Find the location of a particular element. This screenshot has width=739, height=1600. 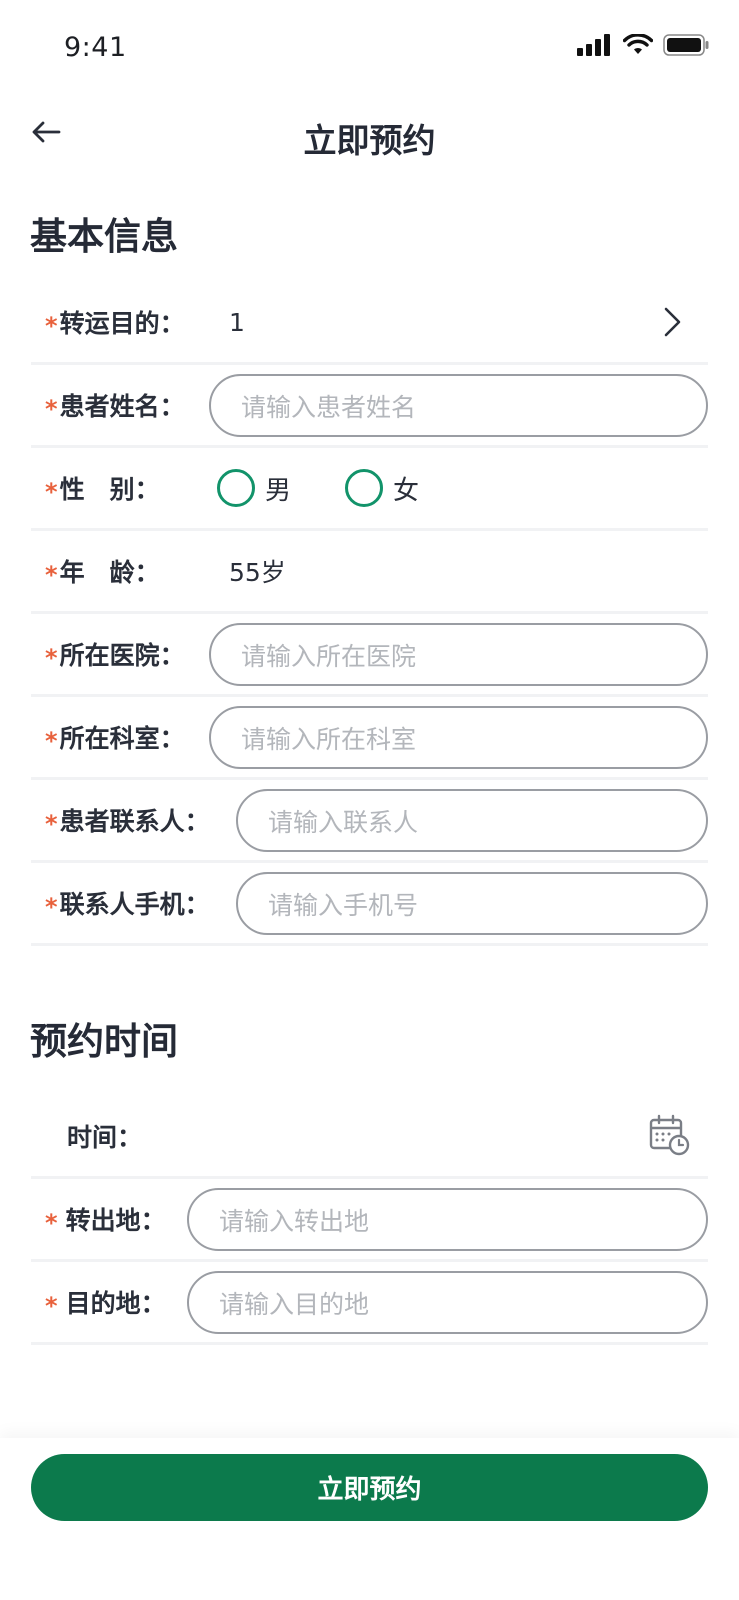

origin-input: 请输入转出地 is located at coordinates (447, 1219).